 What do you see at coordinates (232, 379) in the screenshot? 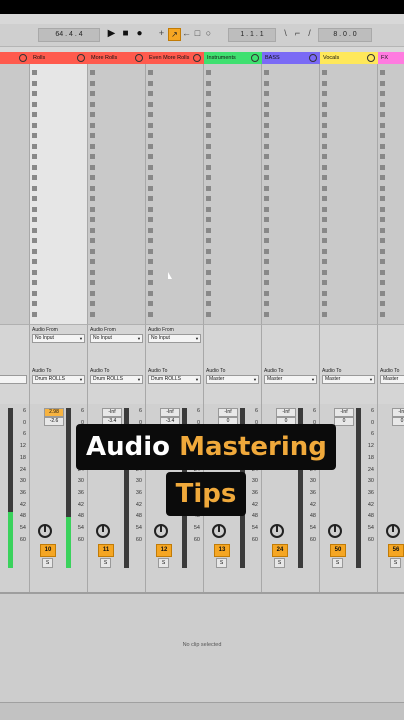
I see `audio-to-select: Master ▼` at bounding box center [232, 379].